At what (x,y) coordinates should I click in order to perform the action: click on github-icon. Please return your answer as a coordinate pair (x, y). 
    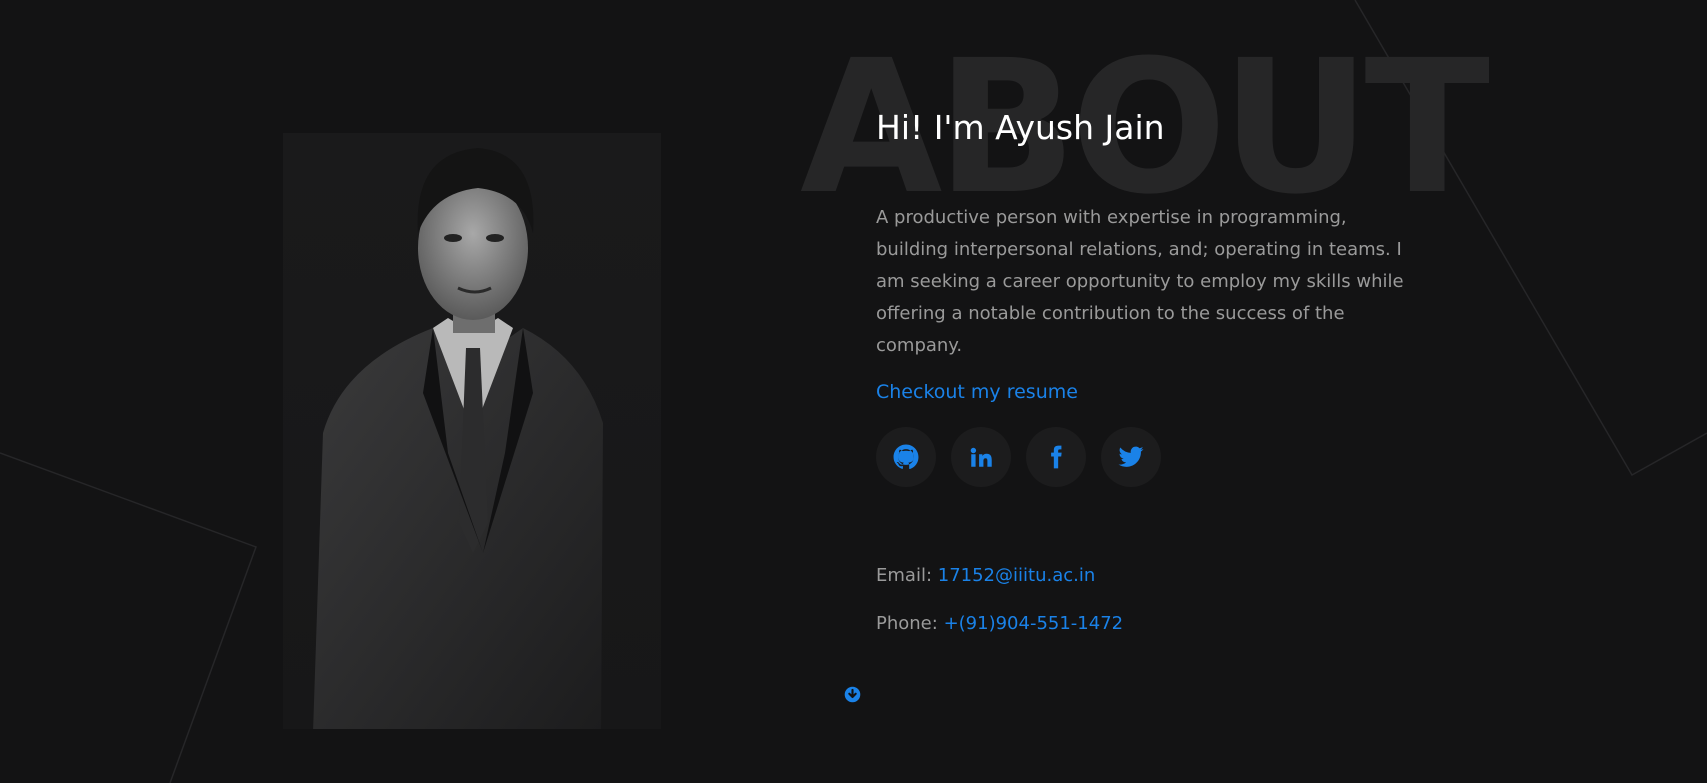
    Looking at the image, I should click on (906, 457).